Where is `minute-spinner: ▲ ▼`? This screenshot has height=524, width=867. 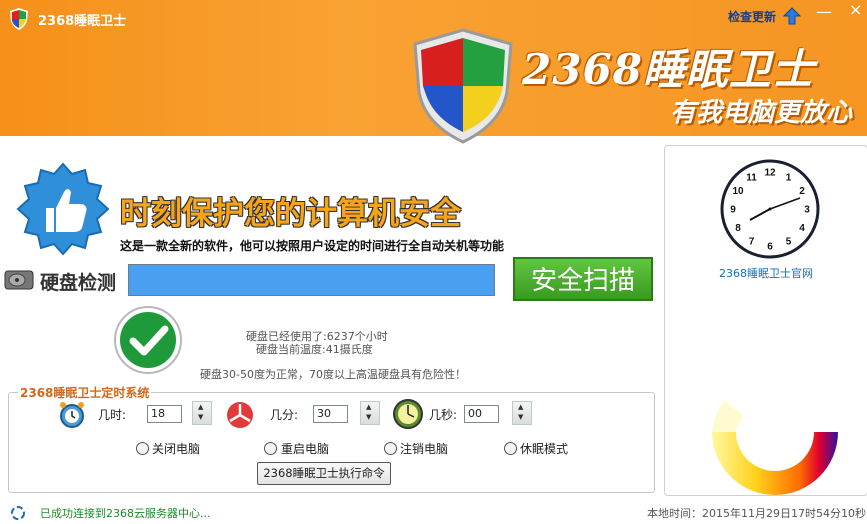 minute-spinner: ▲ ▼ is located at coordinates (370, 413).